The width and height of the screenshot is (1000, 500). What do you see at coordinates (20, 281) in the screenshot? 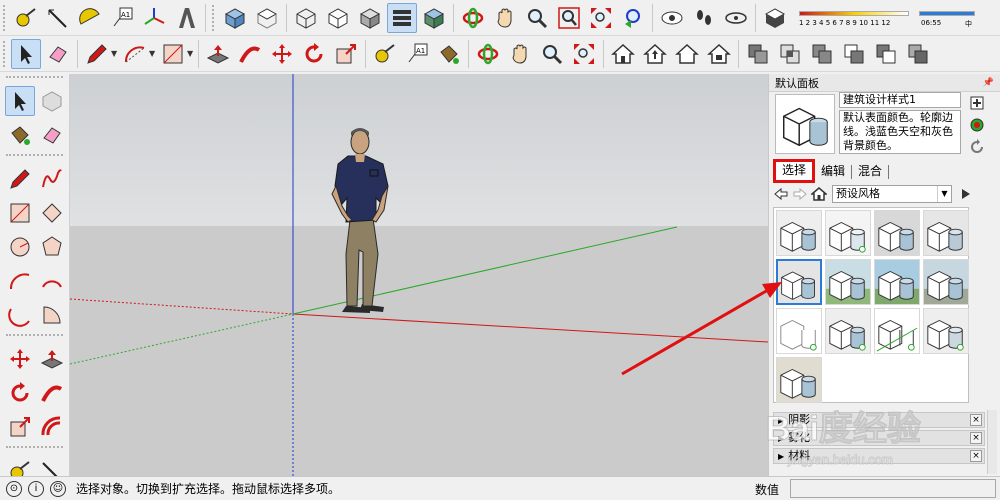
I see `palette-arc-button` at bounding box center [20, 281].